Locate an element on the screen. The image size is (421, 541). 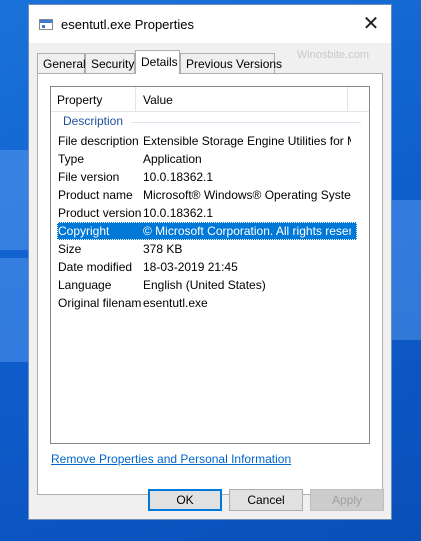
property-name: File version is located at coordinates (89, 177).